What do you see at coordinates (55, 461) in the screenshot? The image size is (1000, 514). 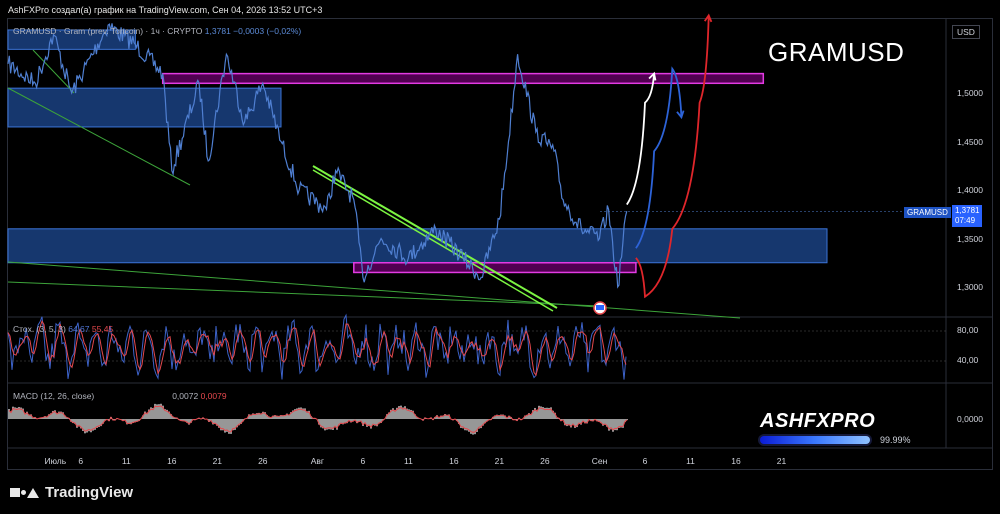 I see `time-tick: Июль` at bounding box center [55, 461].